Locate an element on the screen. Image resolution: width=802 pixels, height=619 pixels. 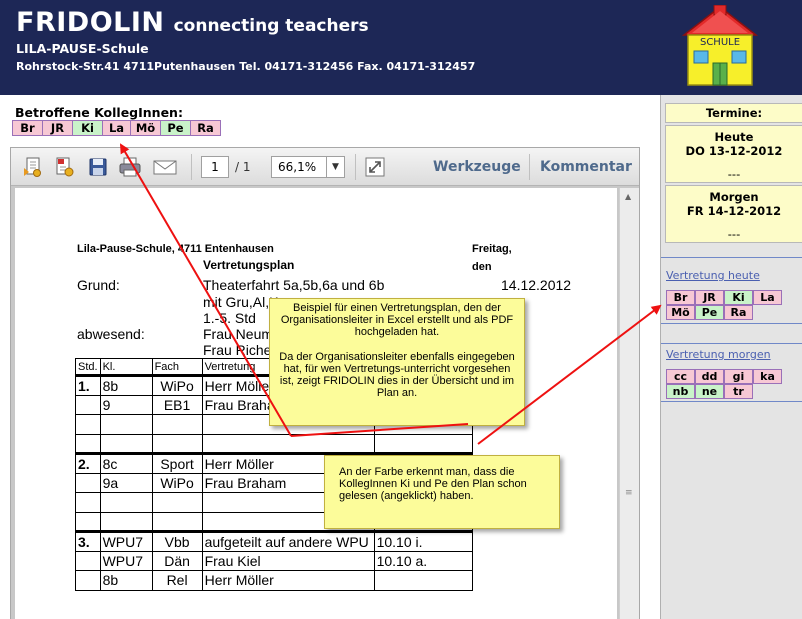
create-pdf-icon is located at coordinates (32, 167).